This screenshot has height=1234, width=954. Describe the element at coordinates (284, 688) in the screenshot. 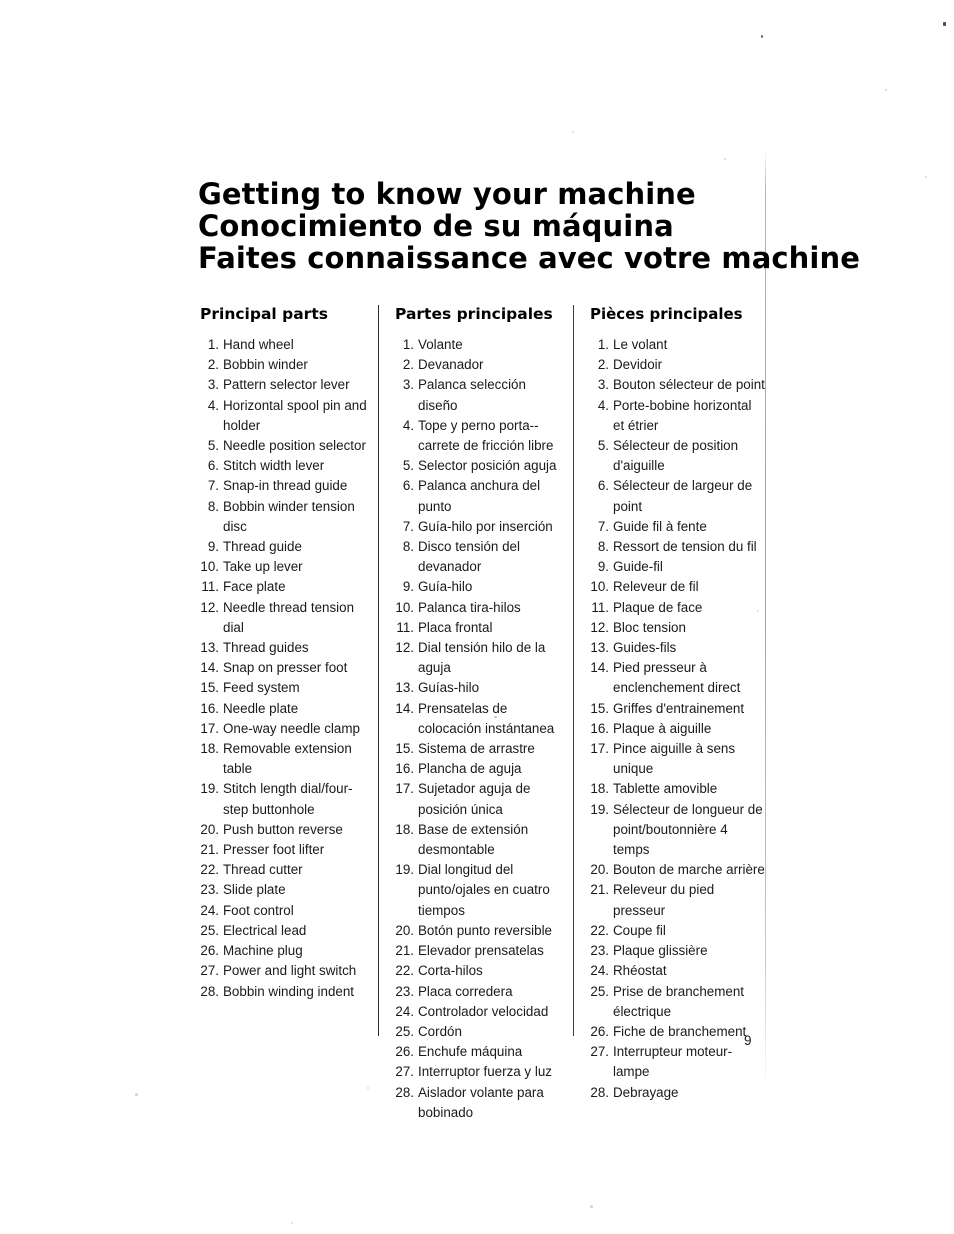

I see `list-item: 15. Feed system` at that location.